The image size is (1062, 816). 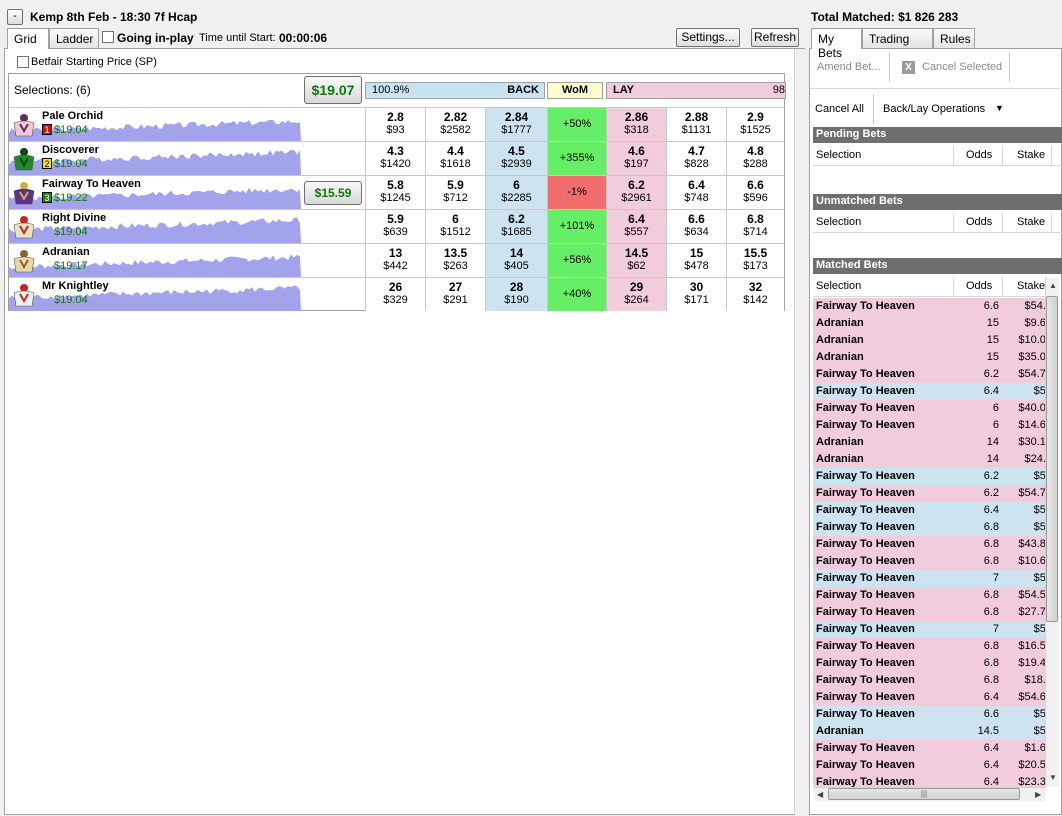 What do you see at coordinates (636, 158) in the screenshot?
I see `lay-price-cell: 4.6 $197` at bounding box center [636, 158].